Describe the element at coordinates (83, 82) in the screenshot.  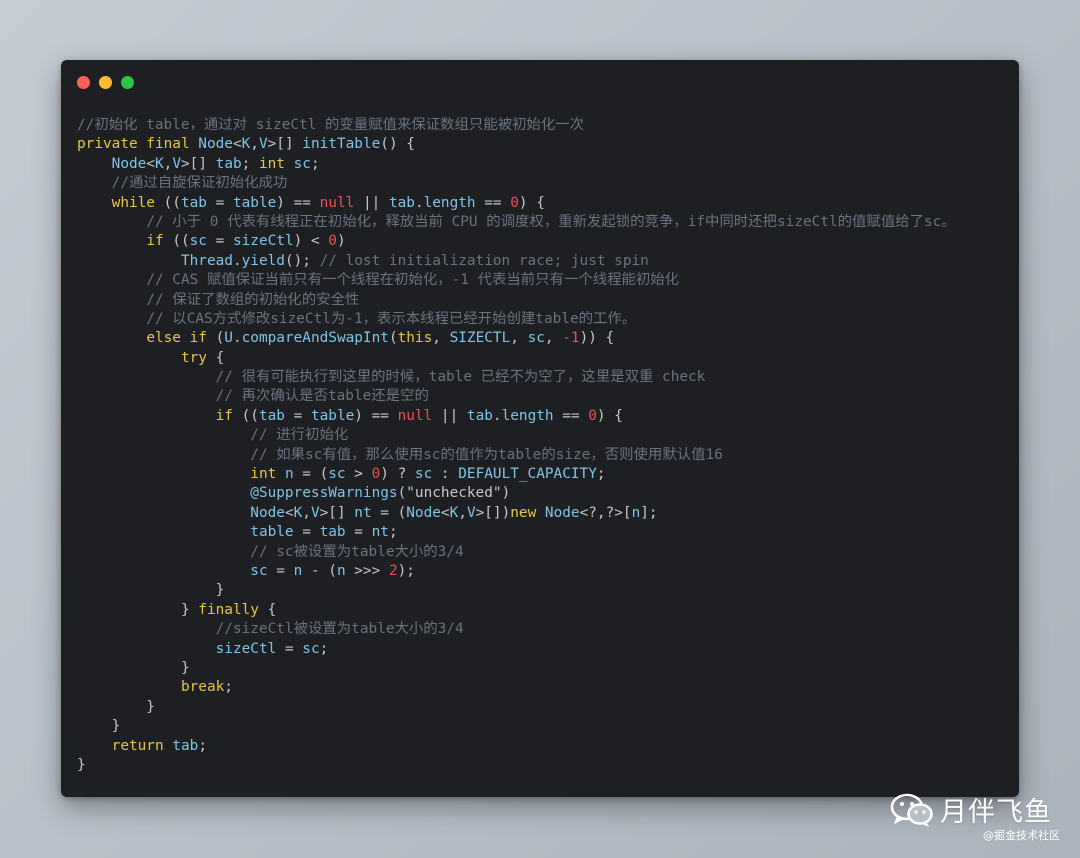
I see `close-button` at that location.